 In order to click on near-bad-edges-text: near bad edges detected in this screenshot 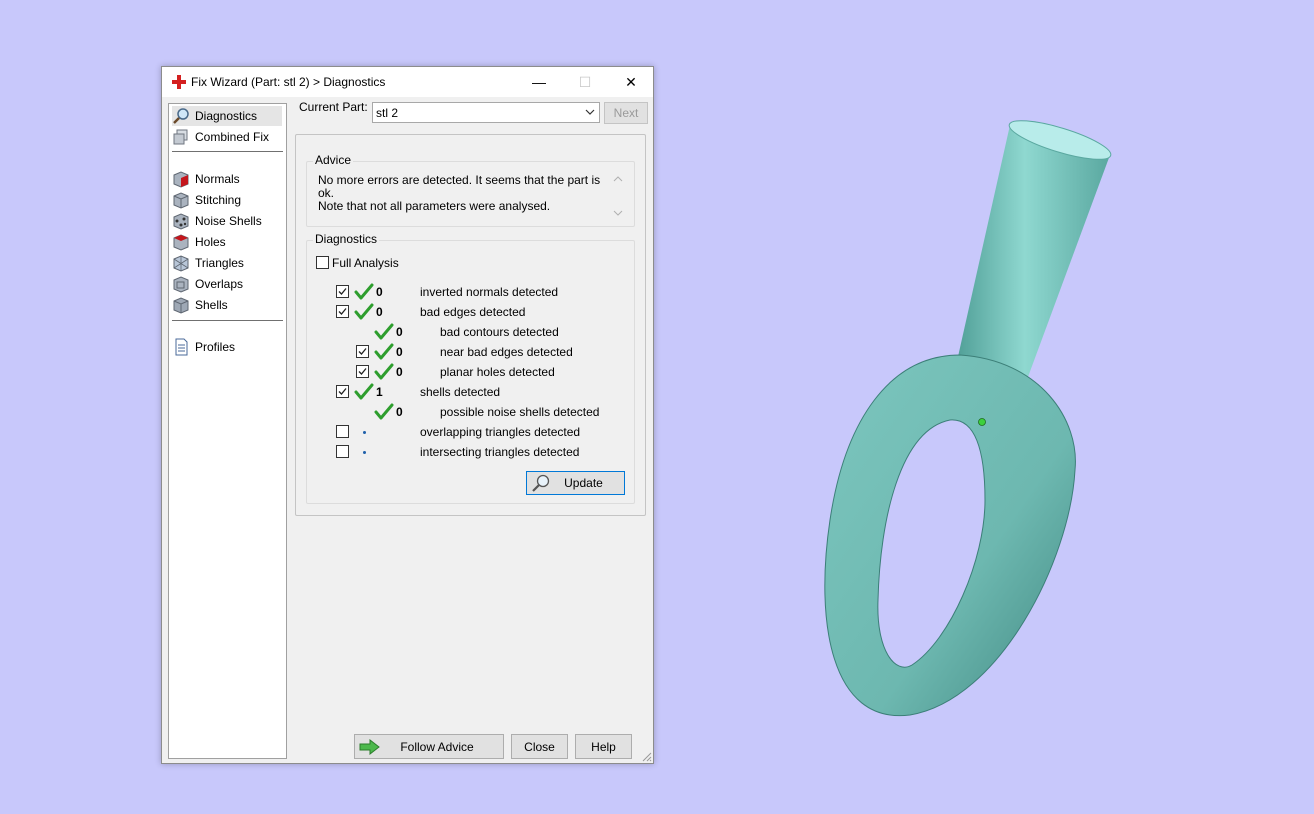, I will do `click(506, 352)`.